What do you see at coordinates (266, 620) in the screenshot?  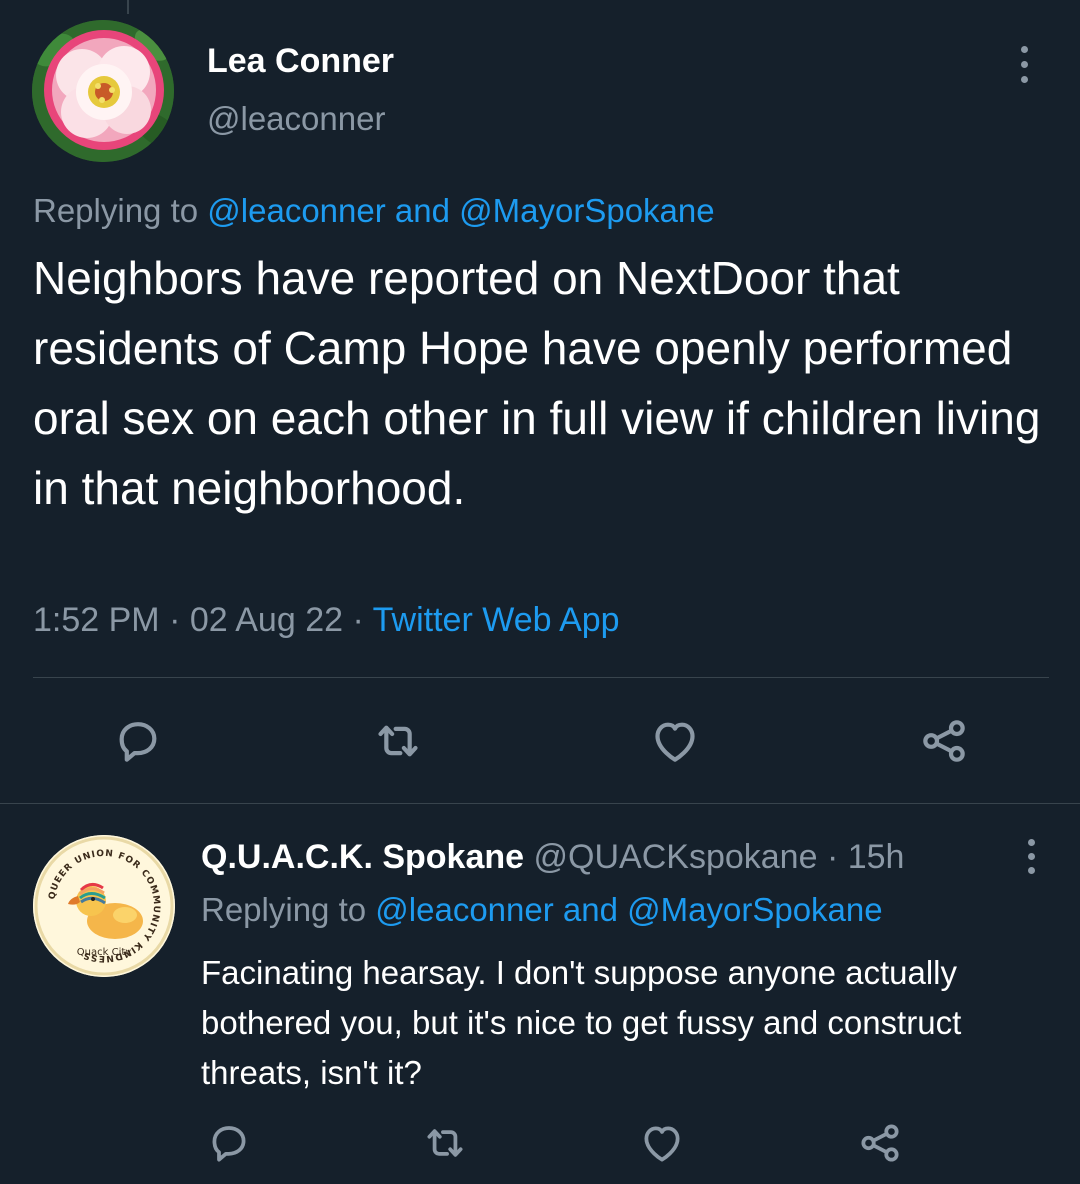 I see `tweet-date: 02 Aug 22` at bounding box center [266, 620].